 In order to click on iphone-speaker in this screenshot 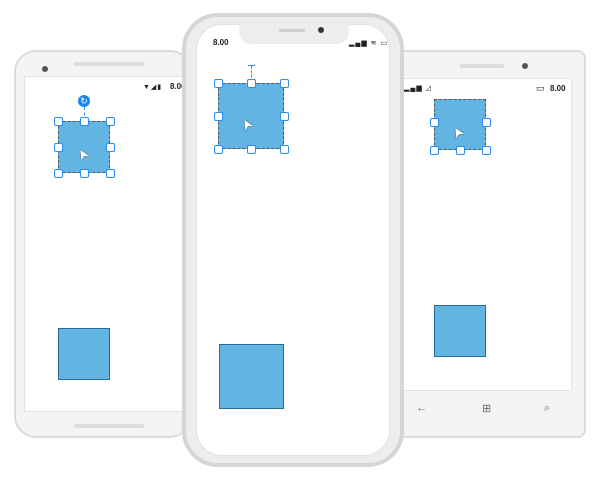, I will do `click(292, 30)`.